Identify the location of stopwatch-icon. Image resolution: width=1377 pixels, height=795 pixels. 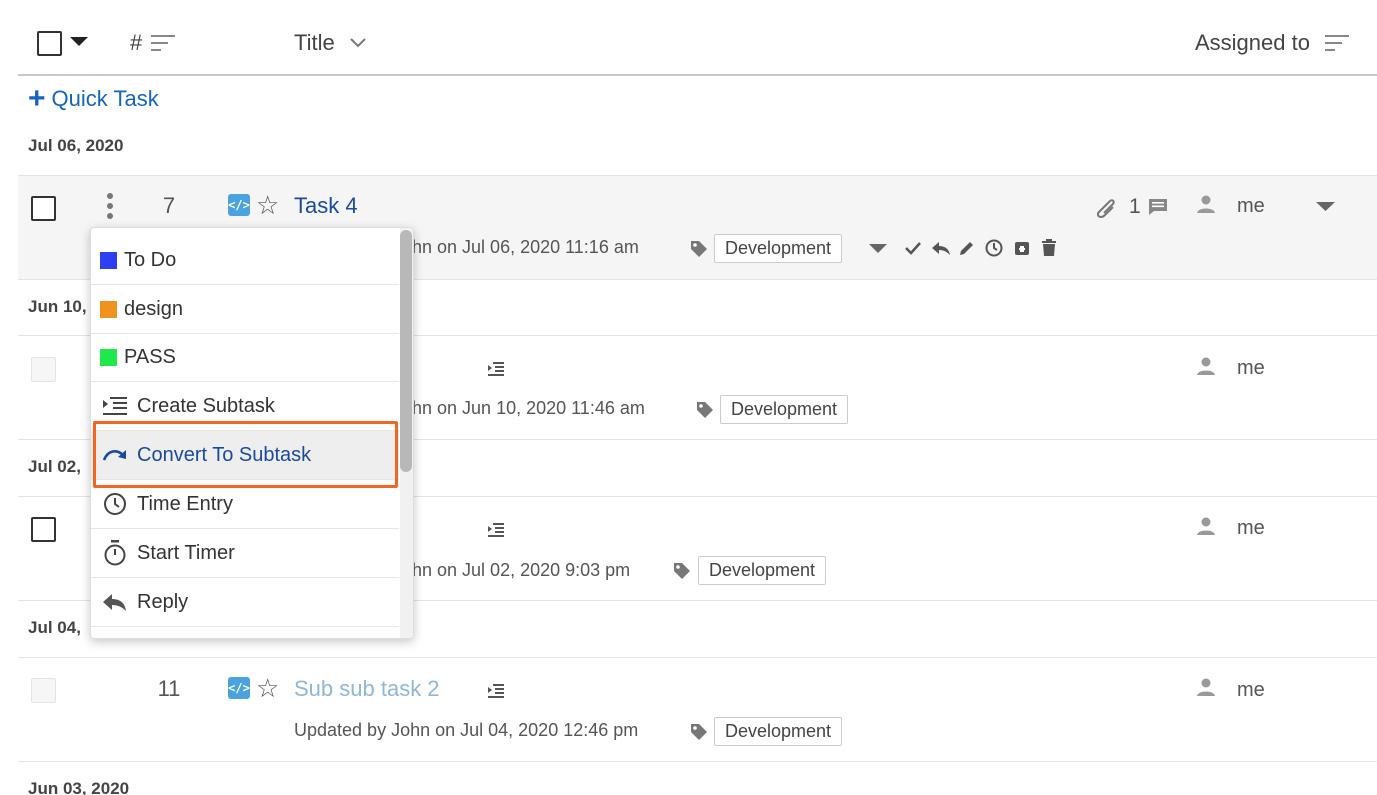
(115, 553).